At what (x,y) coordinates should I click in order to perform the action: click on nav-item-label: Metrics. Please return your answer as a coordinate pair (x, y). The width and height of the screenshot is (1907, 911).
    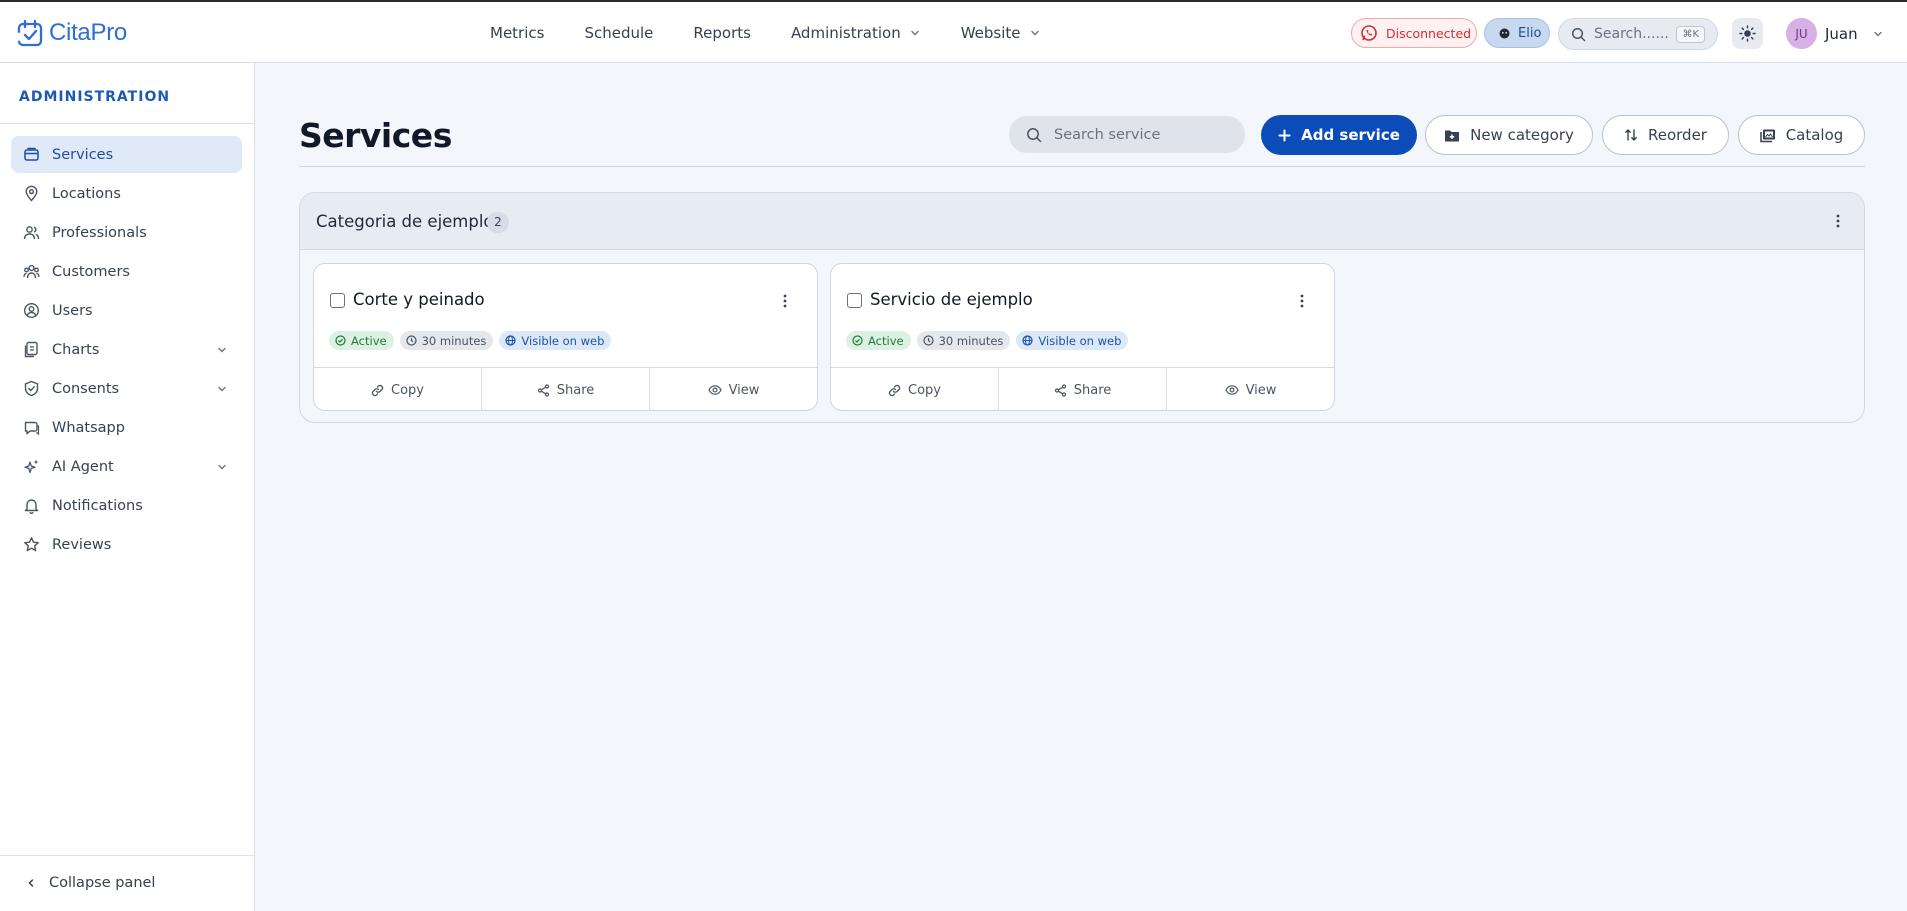
    Looking at the image, I should click on (517, 32).